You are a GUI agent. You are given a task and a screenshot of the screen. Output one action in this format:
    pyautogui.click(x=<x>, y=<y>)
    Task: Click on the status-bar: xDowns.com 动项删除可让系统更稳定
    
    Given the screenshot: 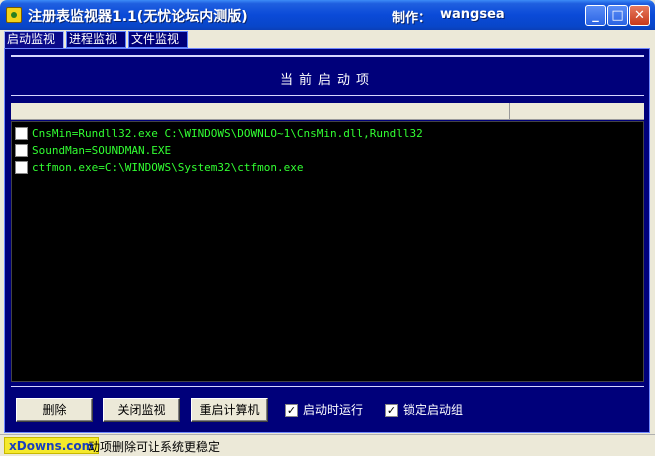 What is the action you would take?
    pyautogui.click(x=327, y=445)
    